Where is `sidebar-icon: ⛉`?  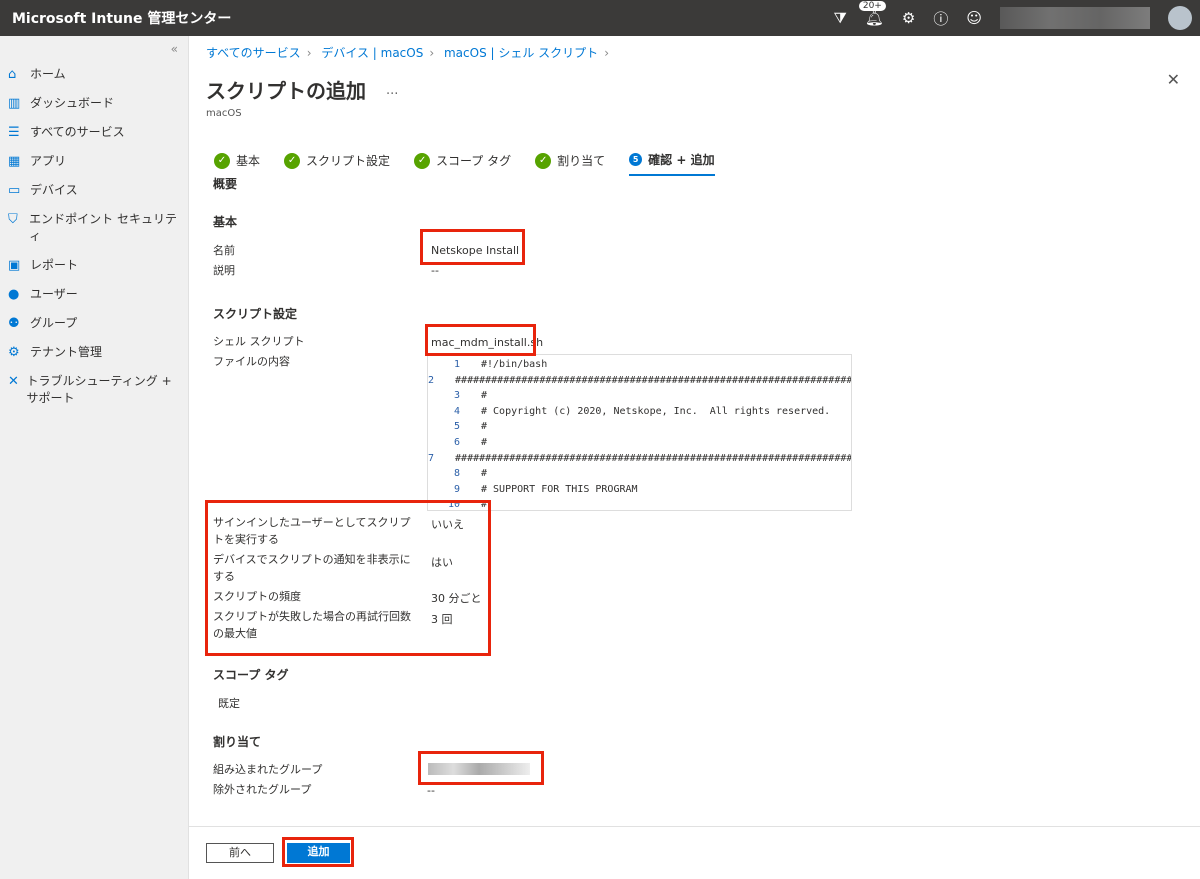
sidebar-icon: ⛉ is located at coordinates (13, 219).